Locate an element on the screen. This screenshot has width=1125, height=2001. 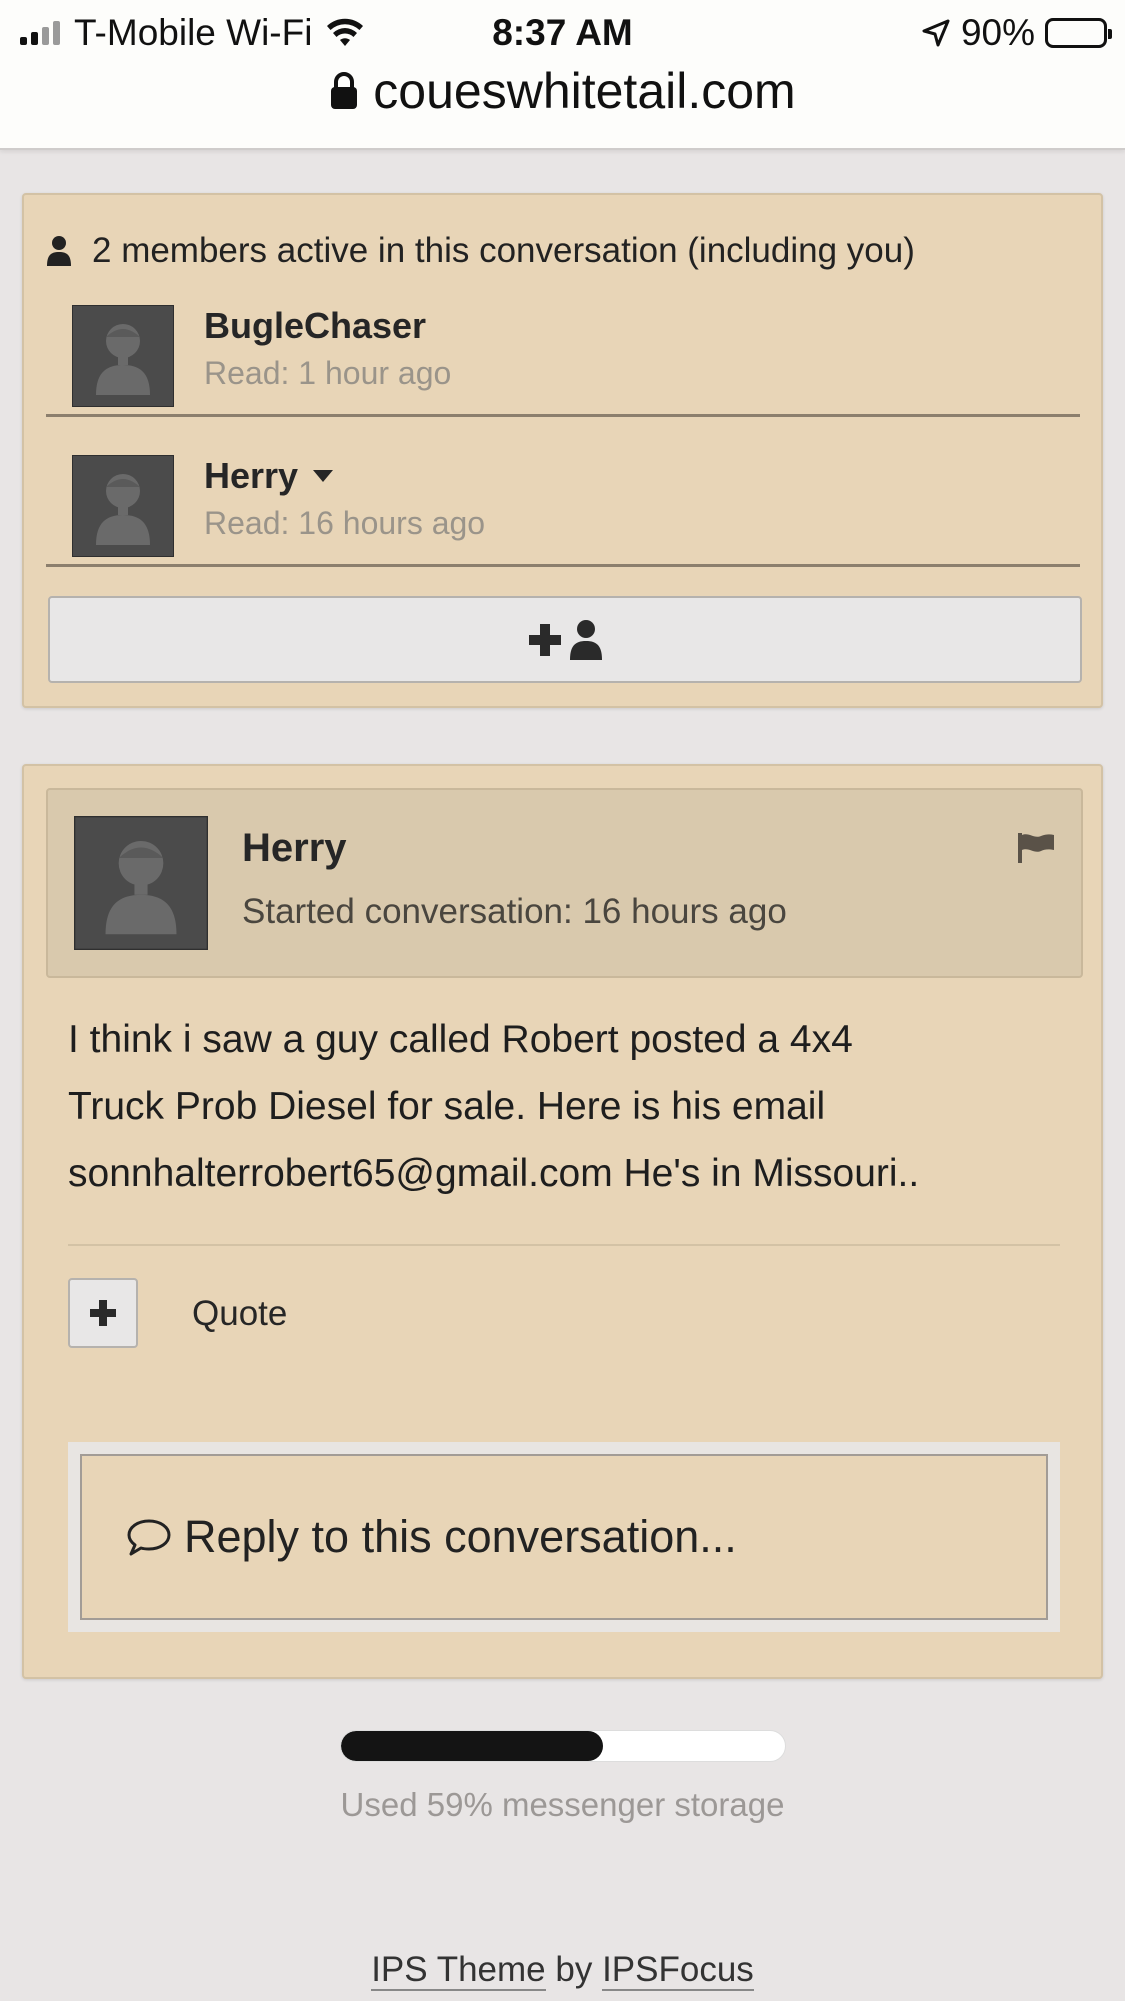
status-bar: T-Mobile Wi-Fi 8:37 AM 90% is located at coordinates (562, 32).